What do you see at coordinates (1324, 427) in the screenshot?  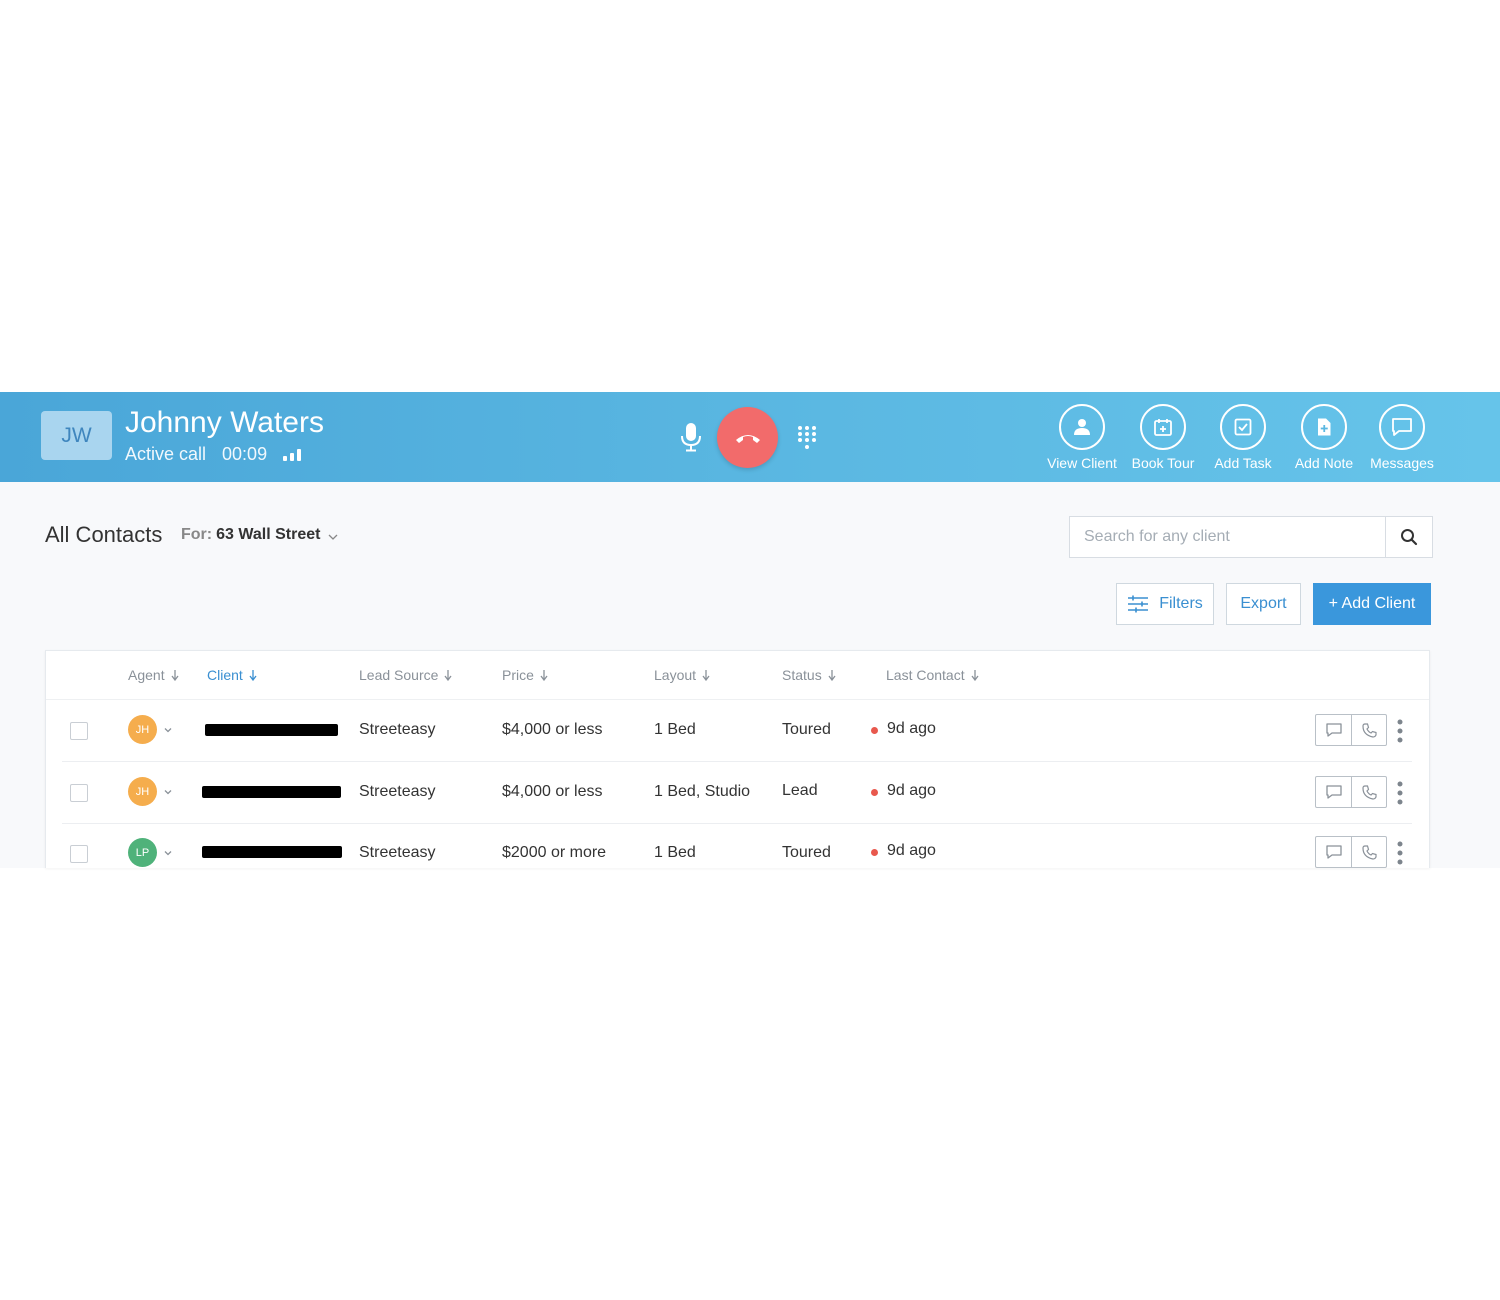 I see `note-add-icon` at bounding box center [1324, 427].